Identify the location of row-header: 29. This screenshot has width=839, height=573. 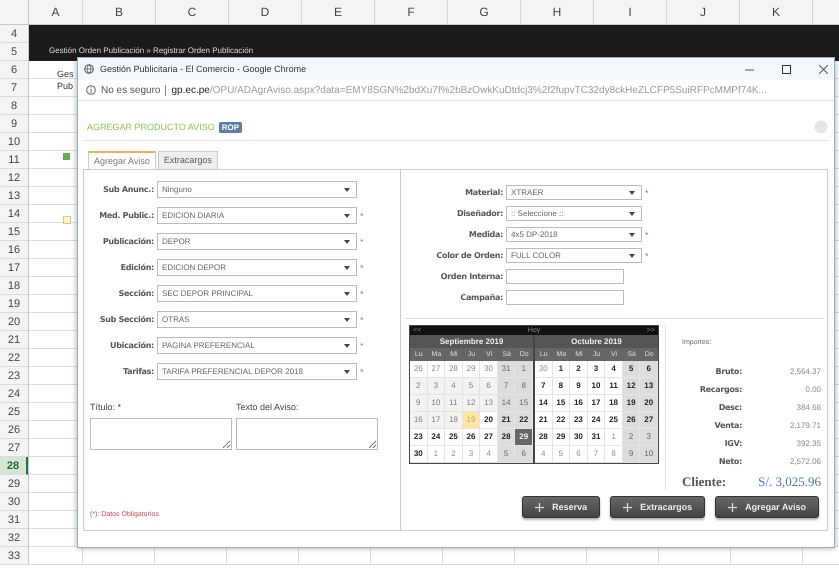
(14, 484).